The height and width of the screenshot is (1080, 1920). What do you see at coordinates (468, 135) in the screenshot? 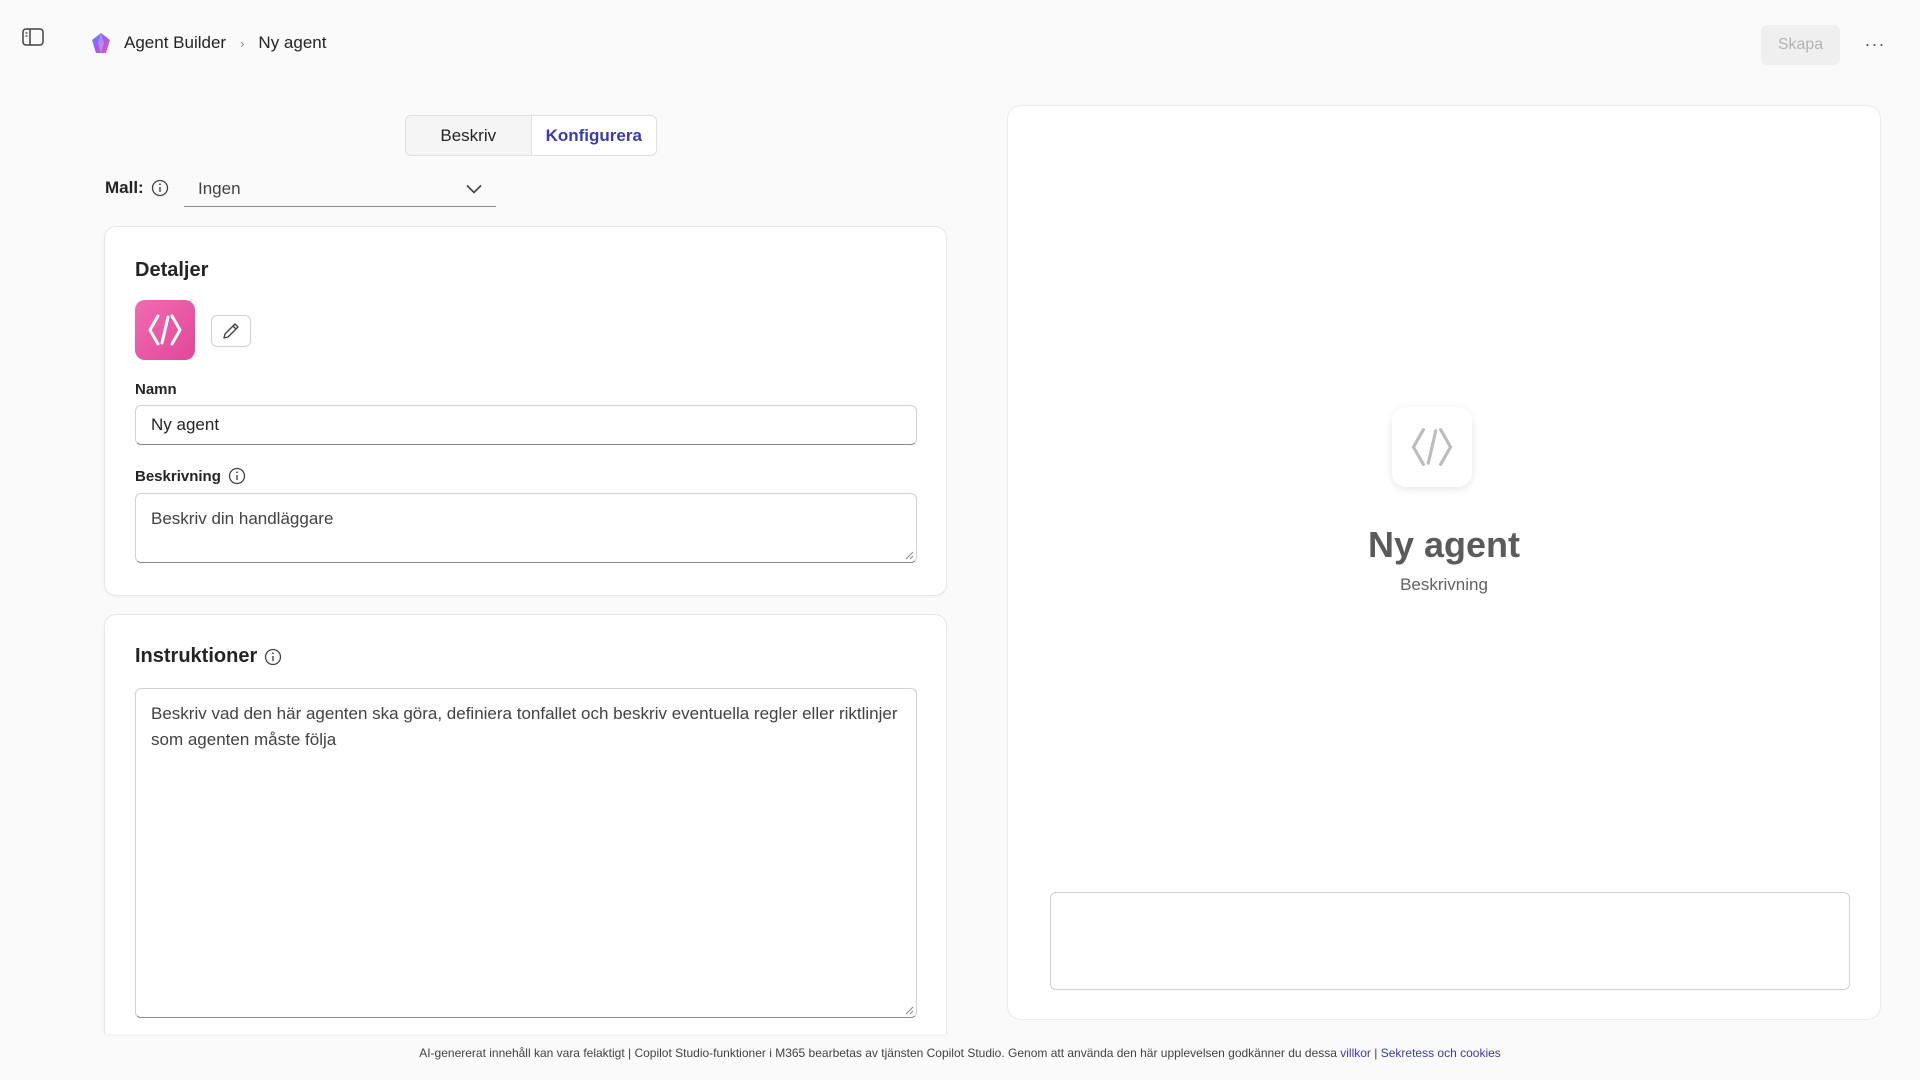
I see `tab-describe: Beskriv` at bounding box center [468, 135].